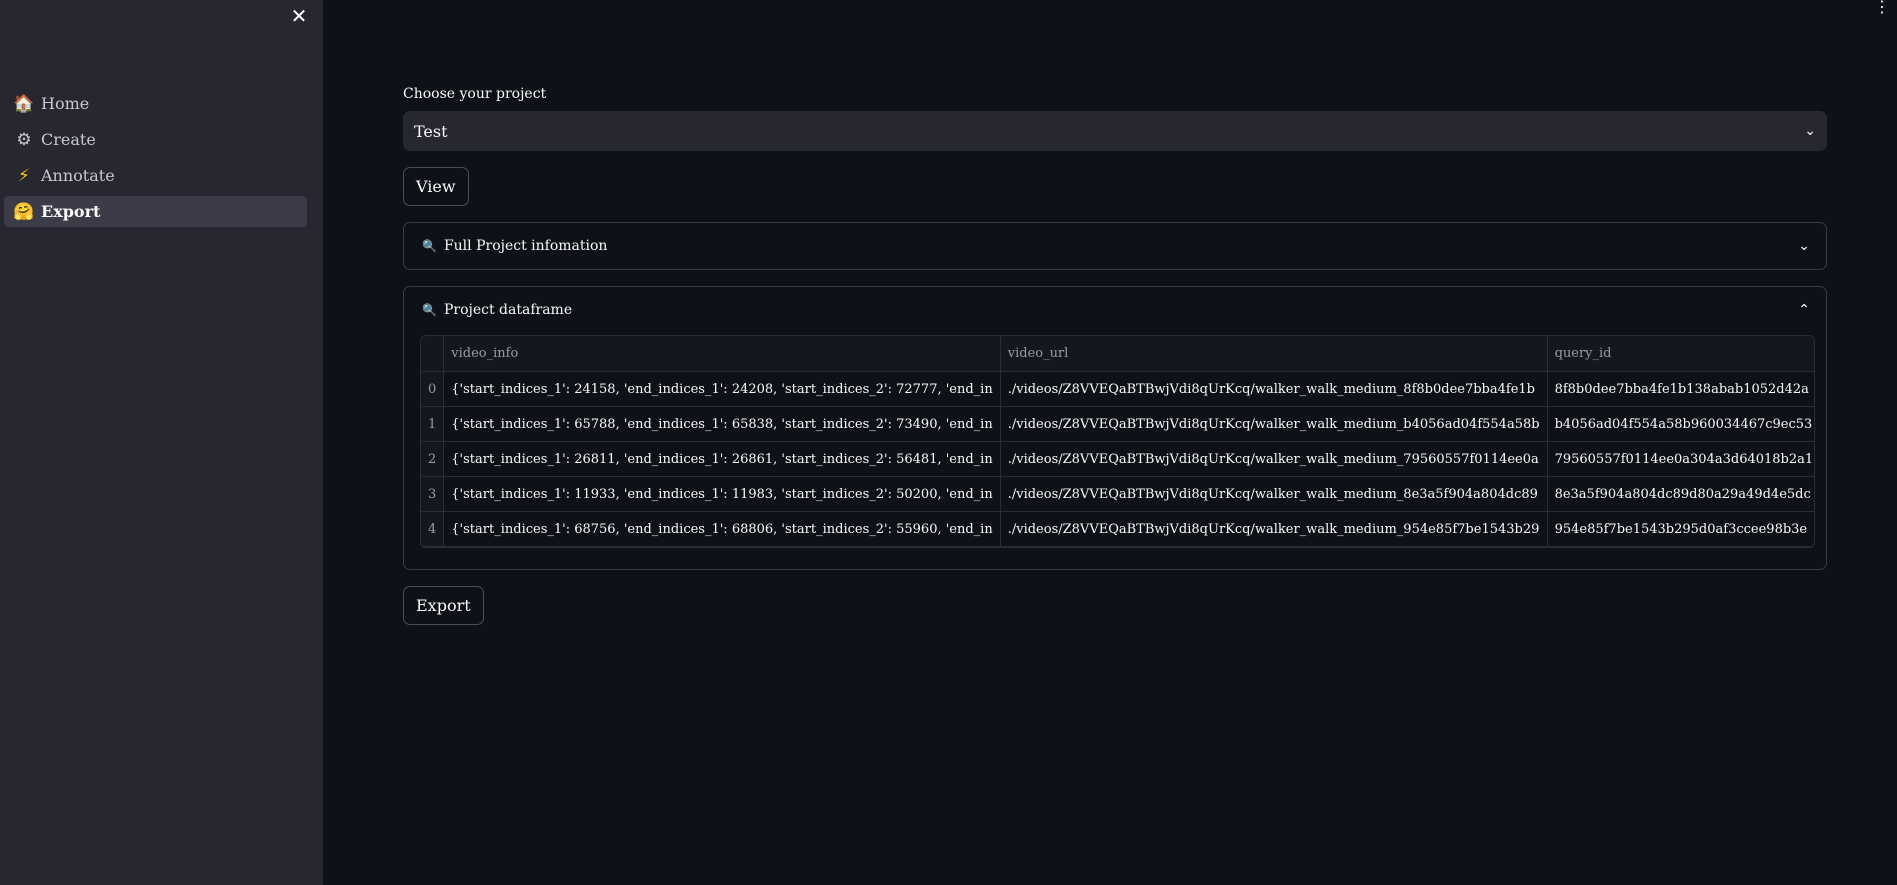  Describe the element at coordinates (1680, 459) in the screenshot. I see `table-cell: 79560557f0114ee0a304a3d64018b2a1` at that location.